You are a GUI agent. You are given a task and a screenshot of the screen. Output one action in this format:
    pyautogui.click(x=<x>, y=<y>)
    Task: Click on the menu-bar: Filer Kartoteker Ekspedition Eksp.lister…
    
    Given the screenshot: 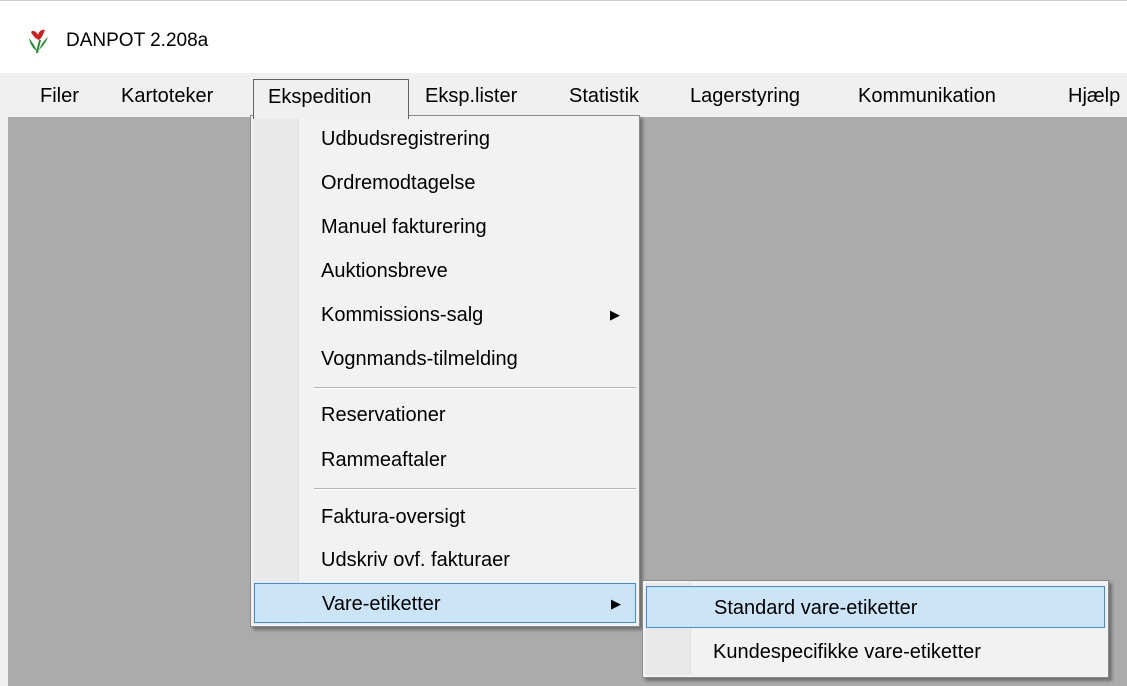 What is the action you would take?
    pyautogui.click(x=563, y=96)
    